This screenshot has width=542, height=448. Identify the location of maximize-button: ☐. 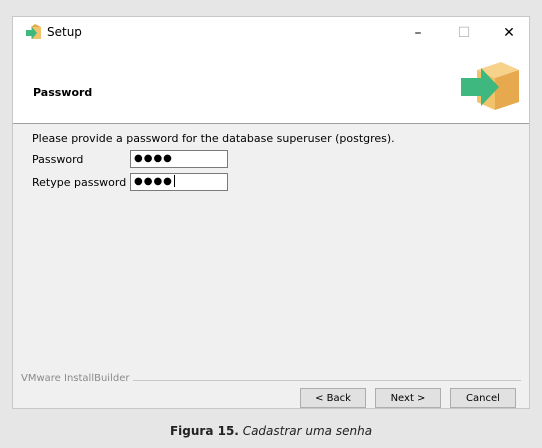
(464, 33).